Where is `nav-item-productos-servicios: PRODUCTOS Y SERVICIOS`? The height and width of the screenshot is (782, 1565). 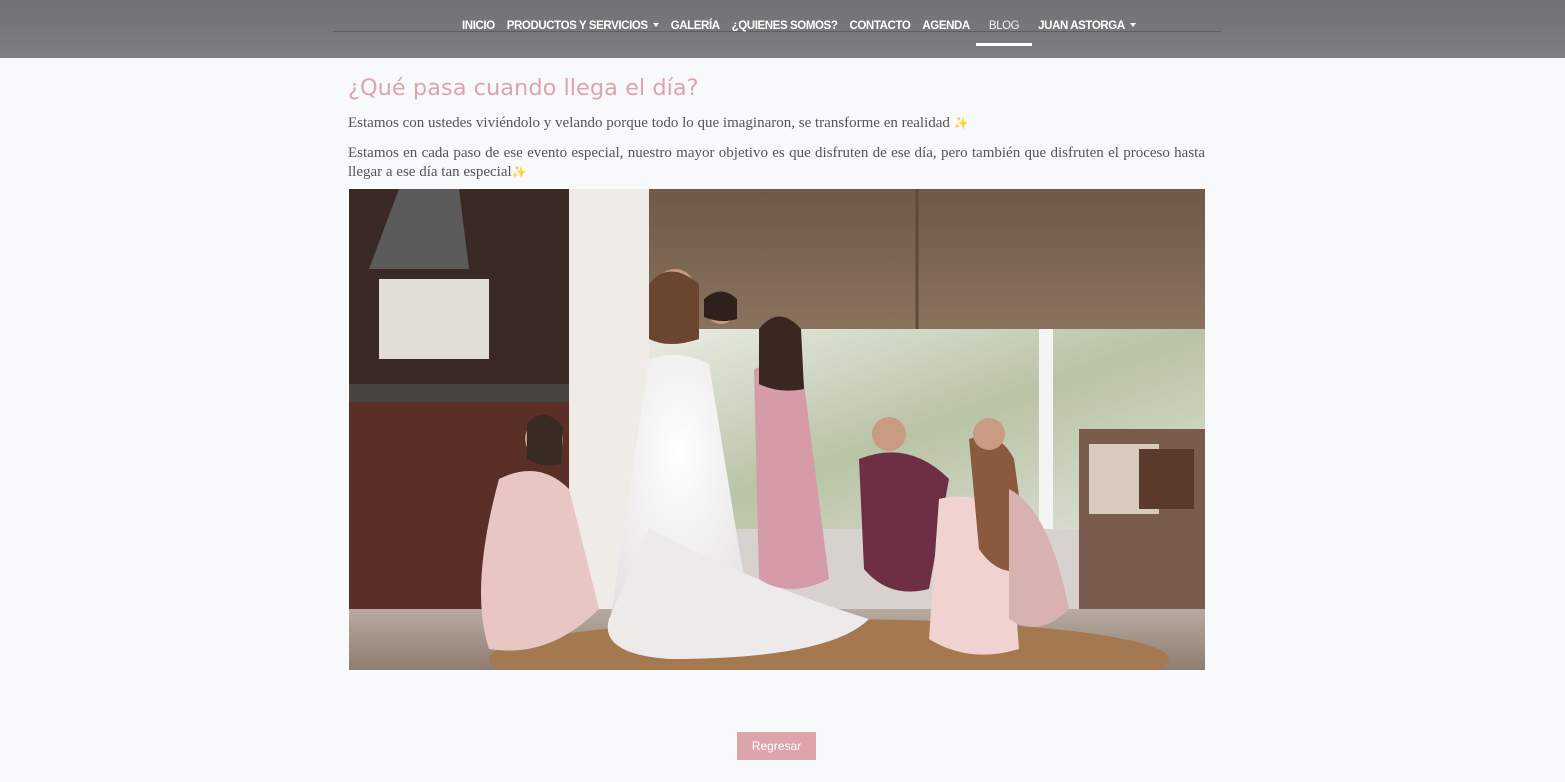
nav-item-productos-servicios: PRODUCTOS Y SERVICIOS is located at coordinates (583, 26).